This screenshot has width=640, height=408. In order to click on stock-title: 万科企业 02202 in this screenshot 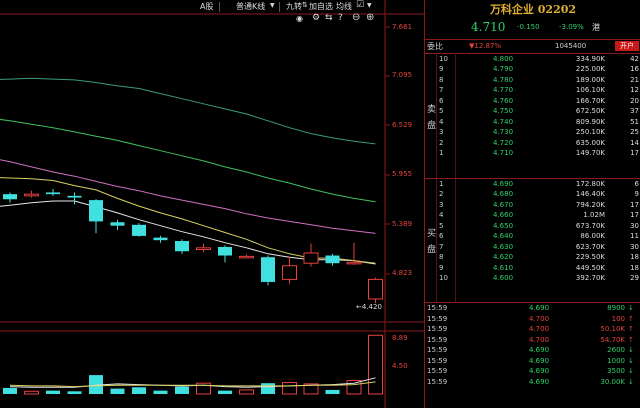, I will do `click(533, 9)`.